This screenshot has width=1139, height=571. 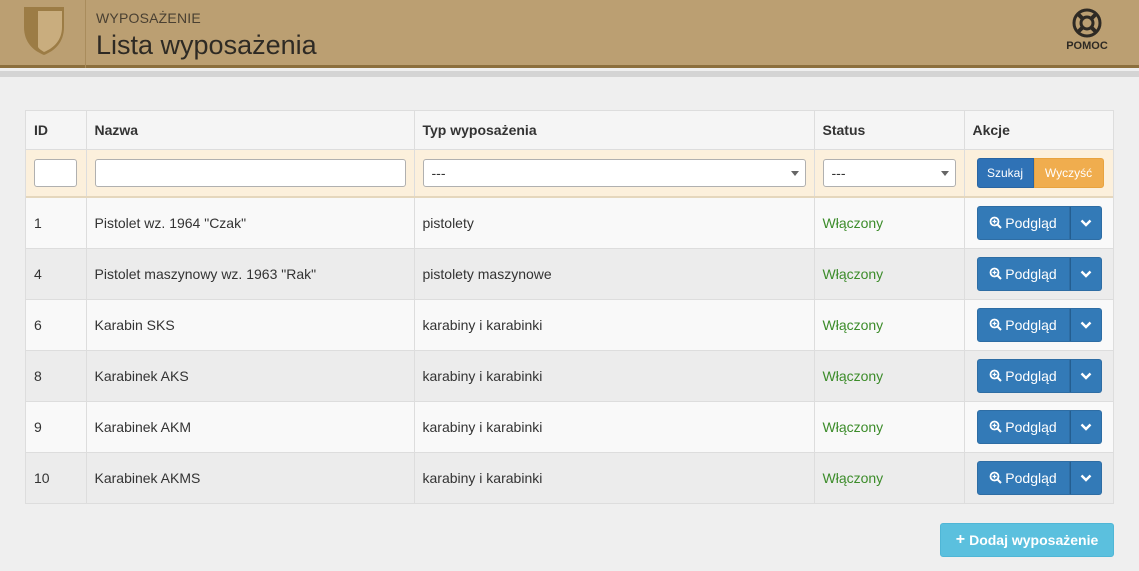 I want to click on cell-id: 4, so click(x=56, y=273).